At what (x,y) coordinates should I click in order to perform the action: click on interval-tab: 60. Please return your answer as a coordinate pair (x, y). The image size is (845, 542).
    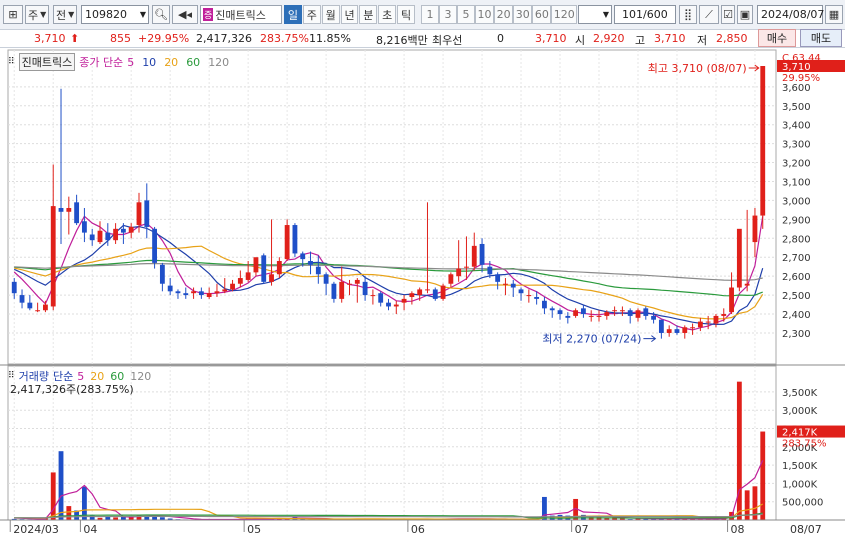
    Looking at the image, I should click on (542, 14).